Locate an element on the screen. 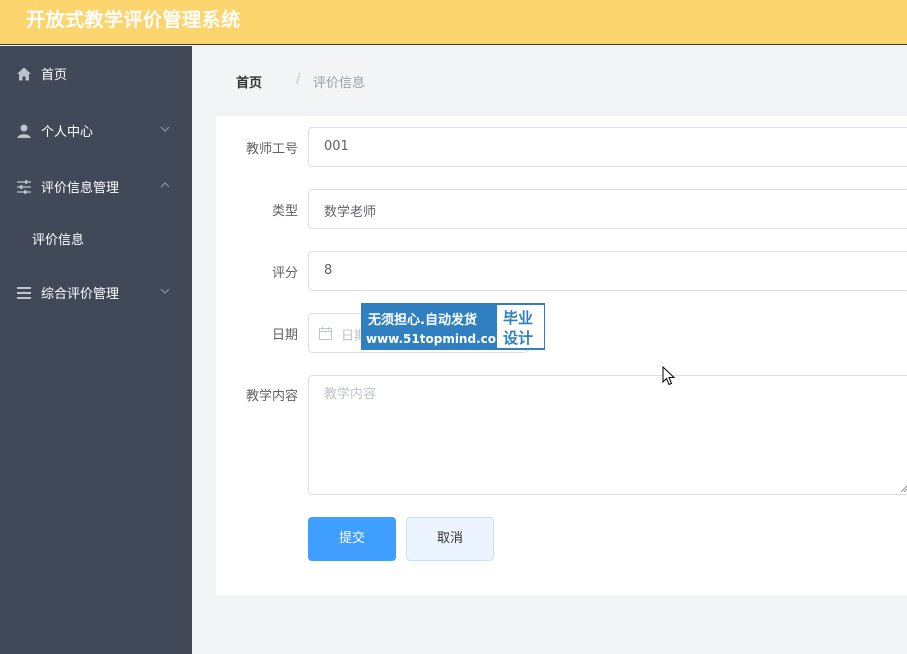 Image resolution: width=907 pixels, height=654 pixels. breadcrumb: 首页 / 评价信息 is located at coordinates (561, 80).